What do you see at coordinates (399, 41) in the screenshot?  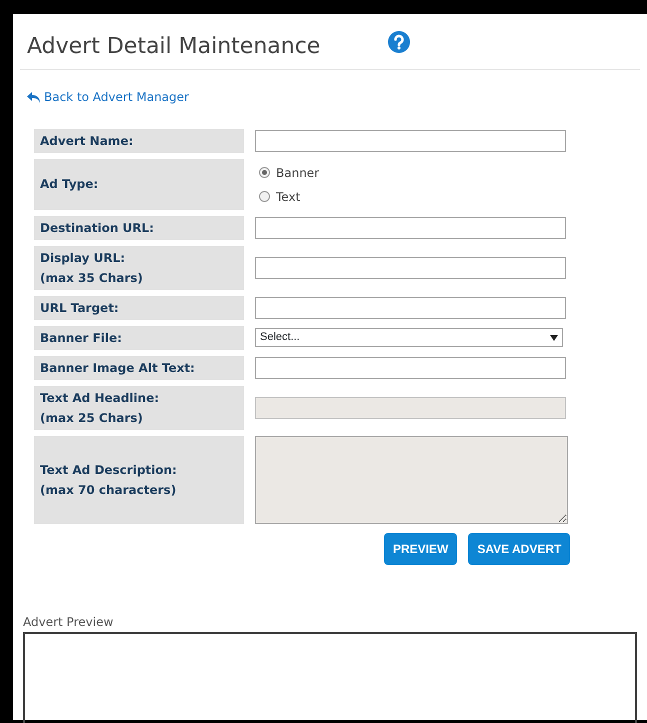 I see `help-icon` at bounding box center [399, 41].